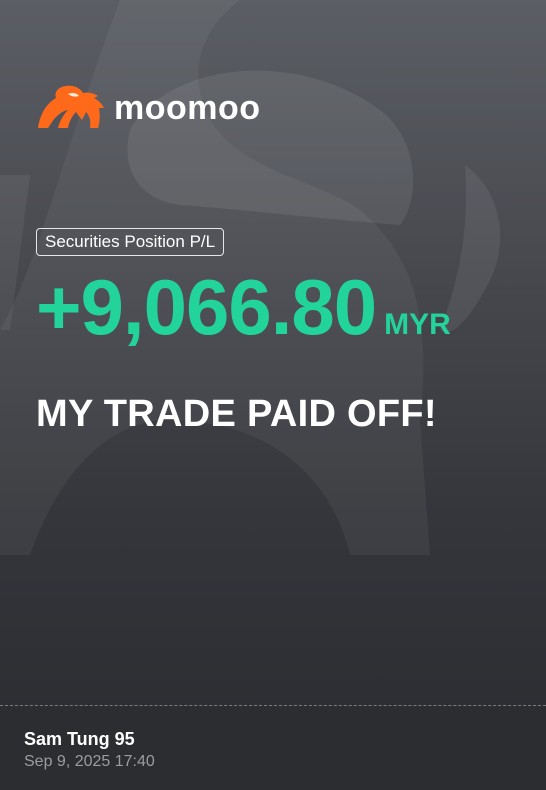  I want to click on timestamp: Sep 9, 2025 17:40, so click(89, 761).